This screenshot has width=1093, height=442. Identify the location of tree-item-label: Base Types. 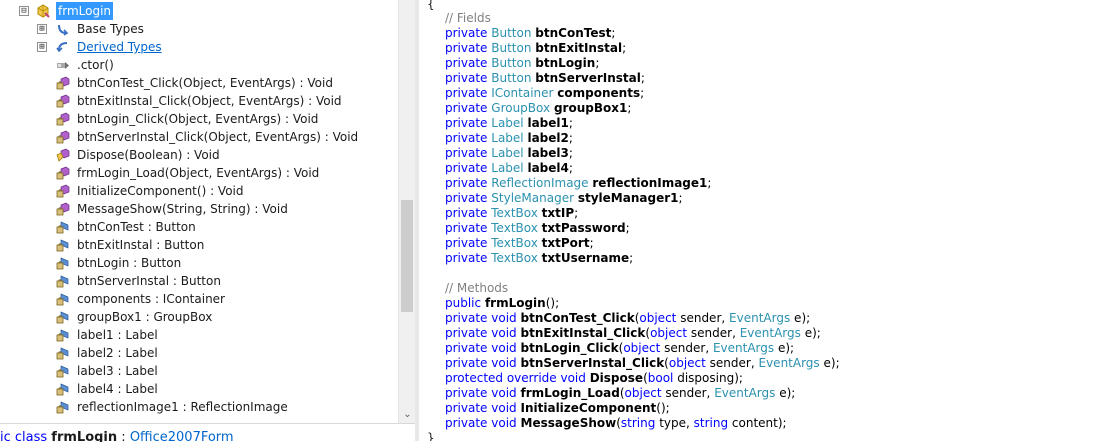
(110, 29).